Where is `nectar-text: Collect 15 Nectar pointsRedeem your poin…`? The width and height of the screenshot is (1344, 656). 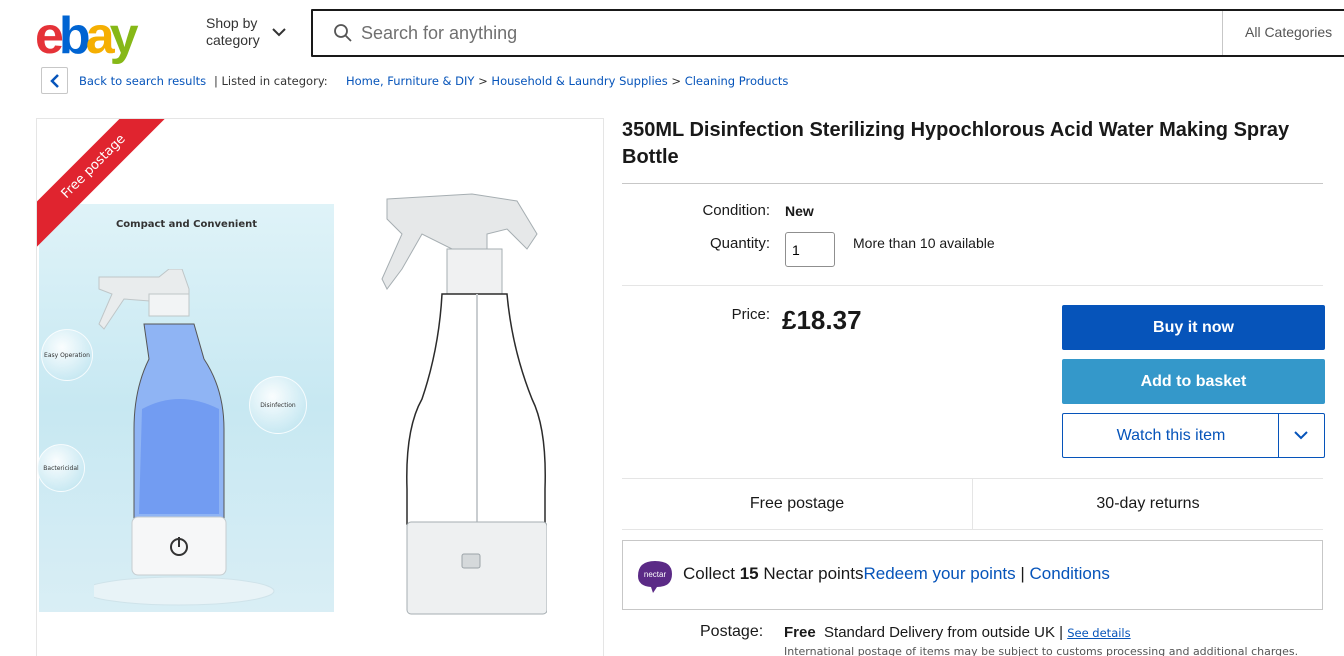
nectar-text: Collect 15 Nectar pointsRedeem your poin… is located at coordinates (896, 574).